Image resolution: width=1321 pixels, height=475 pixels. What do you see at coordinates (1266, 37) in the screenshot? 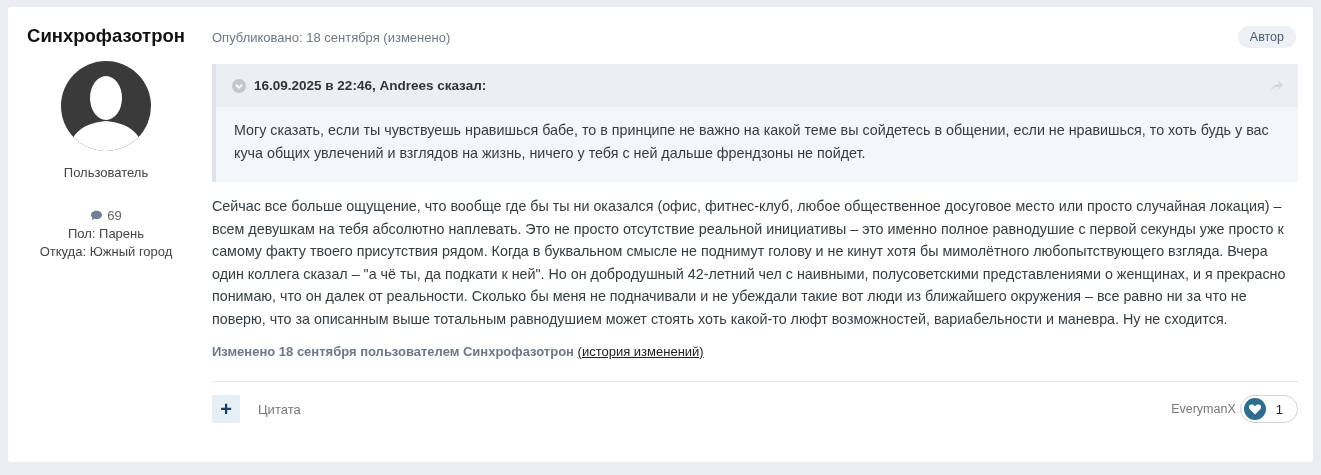
I see `author-badge: Автор` at bounding box center [1266, 37].